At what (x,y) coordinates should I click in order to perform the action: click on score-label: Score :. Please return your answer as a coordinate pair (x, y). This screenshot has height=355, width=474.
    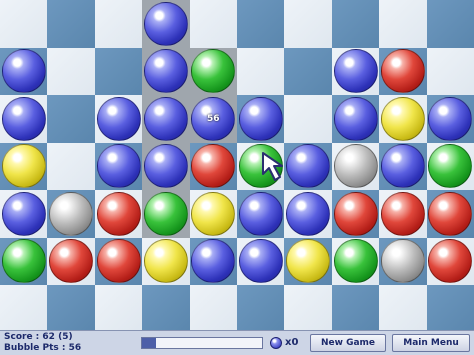
    Looking at the image, I should click on (22, 337).